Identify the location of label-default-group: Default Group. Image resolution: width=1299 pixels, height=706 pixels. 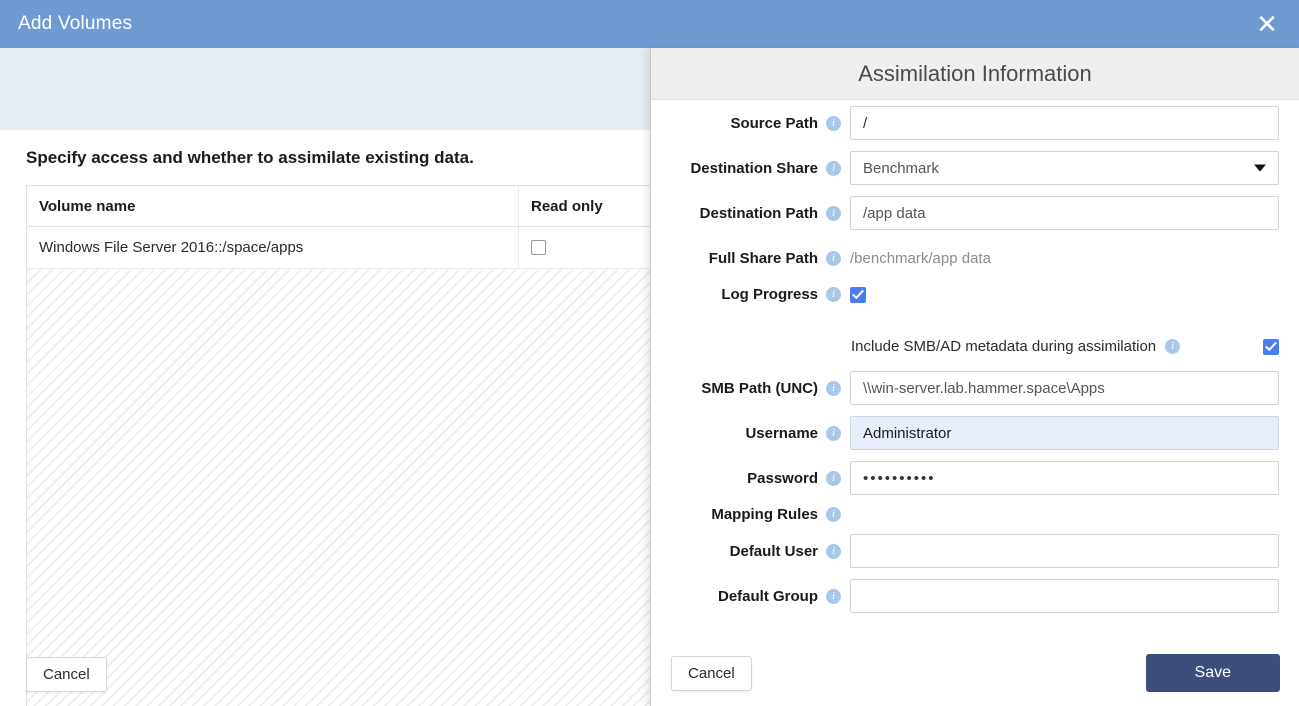
(768, 596).